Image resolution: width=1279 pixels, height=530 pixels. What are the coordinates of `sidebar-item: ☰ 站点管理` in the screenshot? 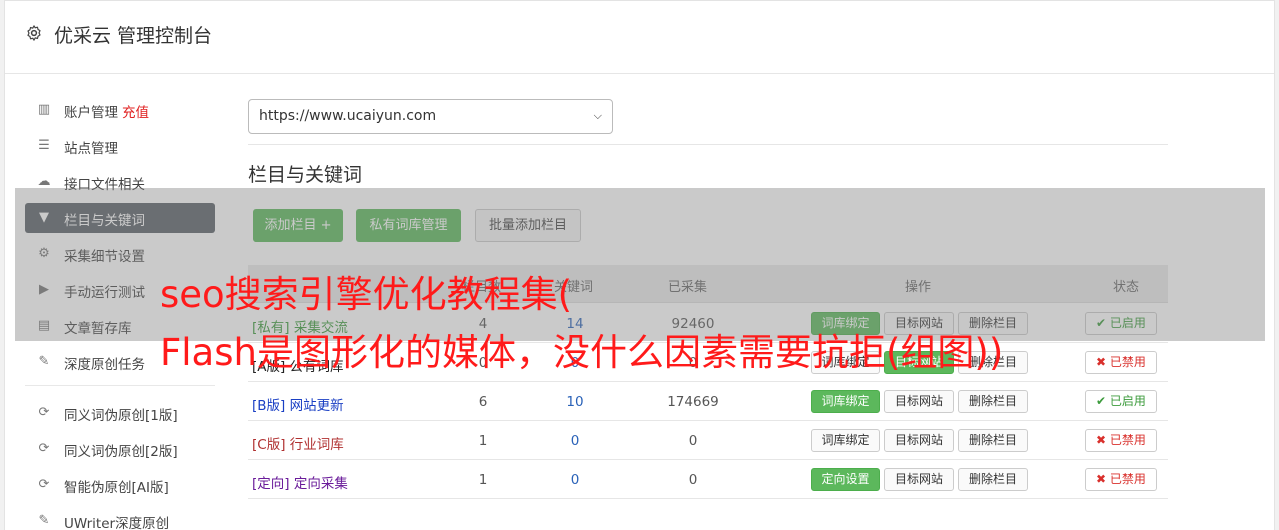 It's located at (120, 146).